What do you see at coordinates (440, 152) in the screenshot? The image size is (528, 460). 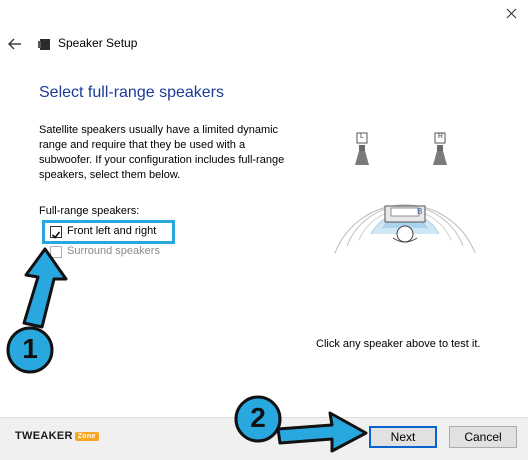 I see `right-speaker: R` at bounding box center [440, 152].